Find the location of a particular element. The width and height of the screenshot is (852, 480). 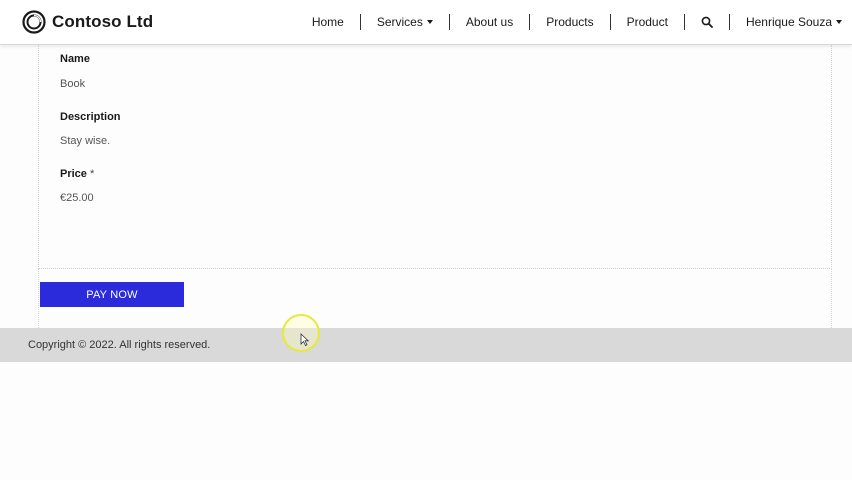

mouse-pointer-icon is located at coordinates (304, 339).